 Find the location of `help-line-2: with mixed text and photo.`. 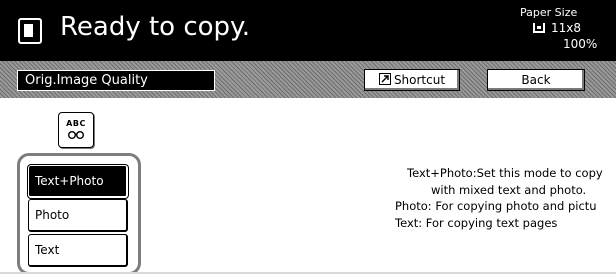

help-line-2: with mixed text and photo. is located at coordinates (509, 190).